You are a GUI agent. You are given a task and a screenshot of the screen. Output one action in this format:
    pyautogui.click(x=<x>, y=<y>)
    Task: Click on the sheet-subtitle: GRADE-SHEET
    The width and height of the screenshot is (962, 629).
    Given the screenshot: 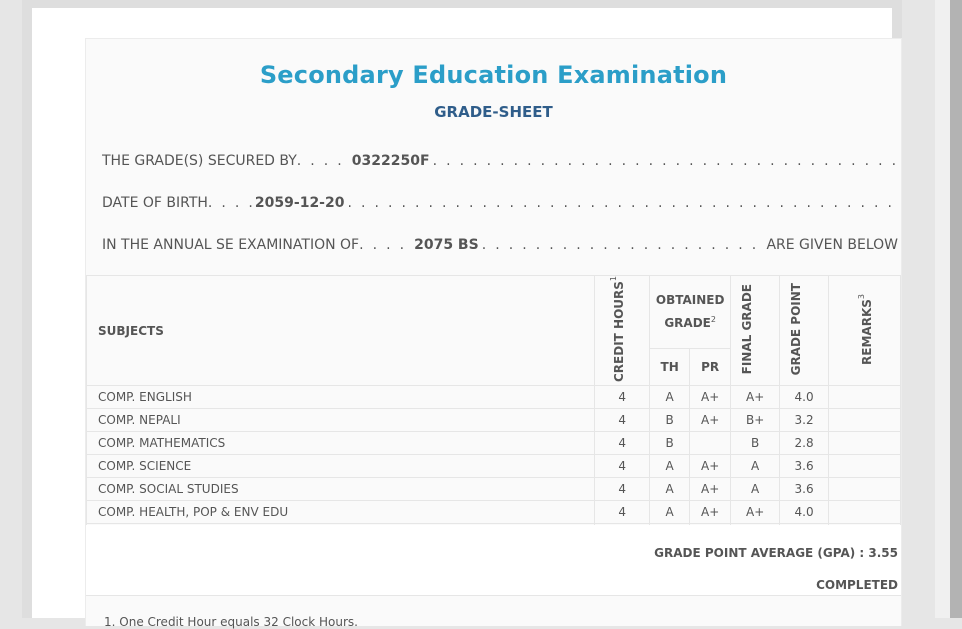 What is the action you would take?
    pyautogui.click(x=493, y=112)
    